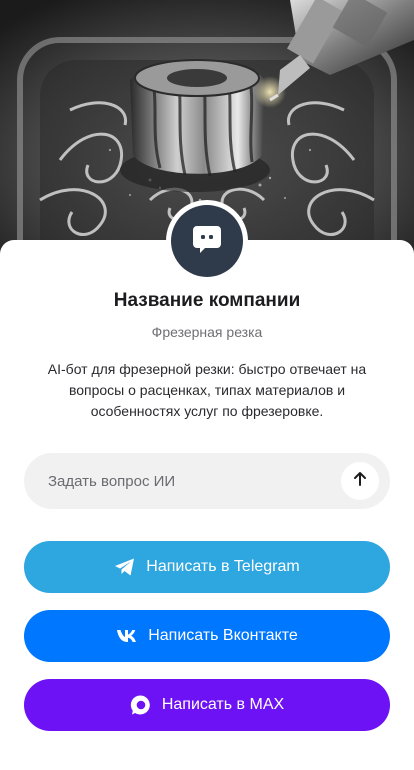  Describe the element at coordinates (223, 635) in the screenshot. I see `vk-button-label: Написать Вконтакте` at that location.